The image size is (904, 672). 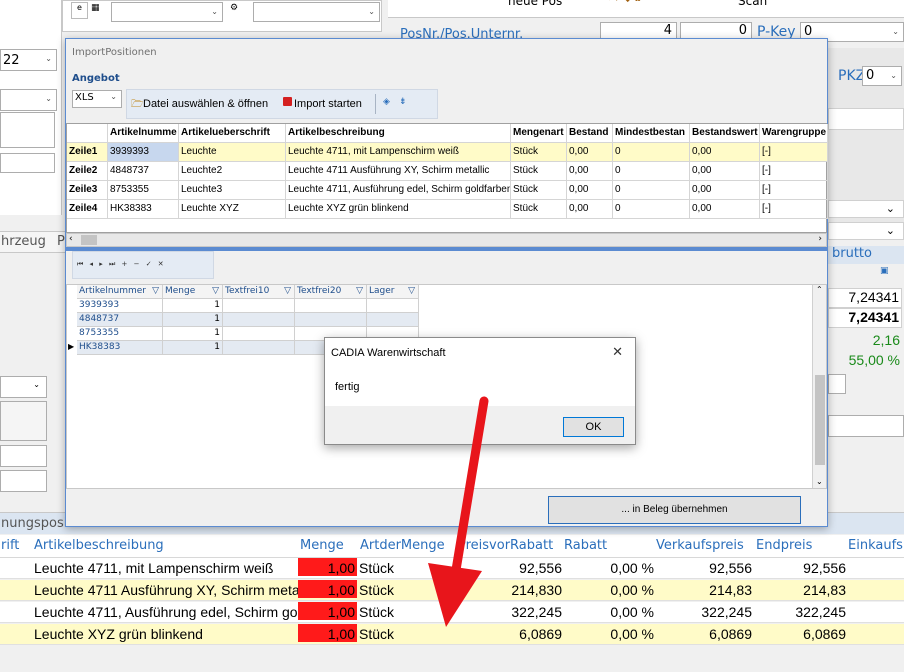 What do you see at coordinates (28, 100) in the screenshot?
I see `left-combo-2: ⌄` at bounding box center [28, 100].